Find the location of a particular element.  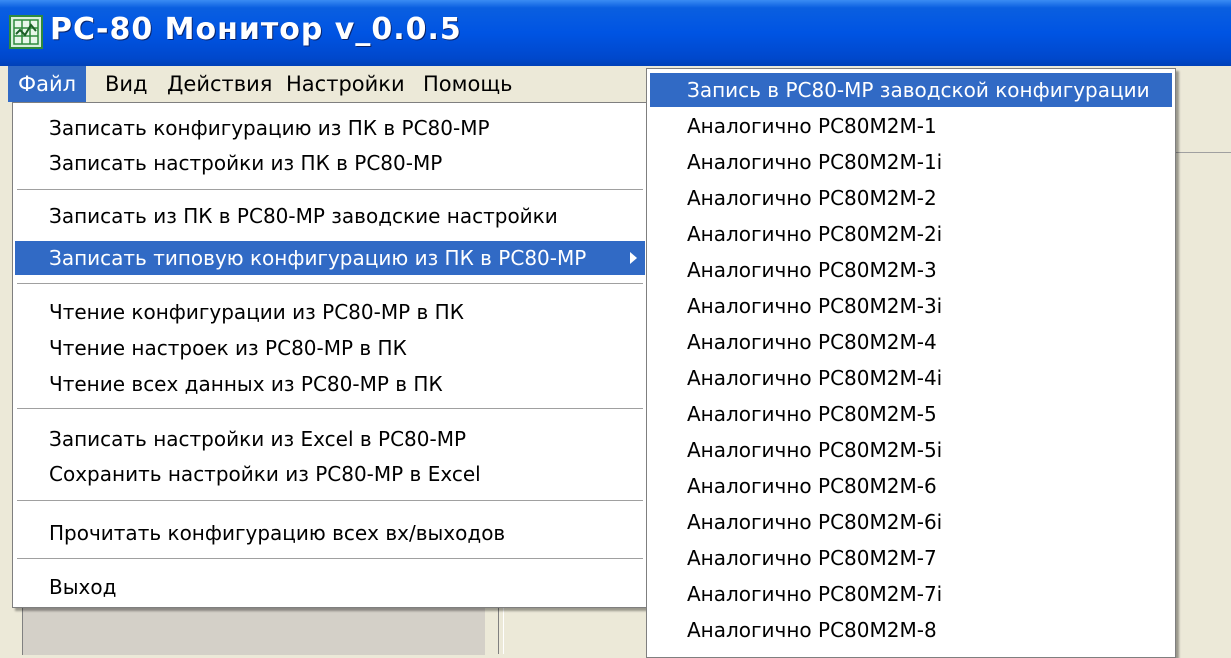

submenu-item-factory-config: Запись в РС80-МР заводской конфигурации is located at coordinates (911, 90).